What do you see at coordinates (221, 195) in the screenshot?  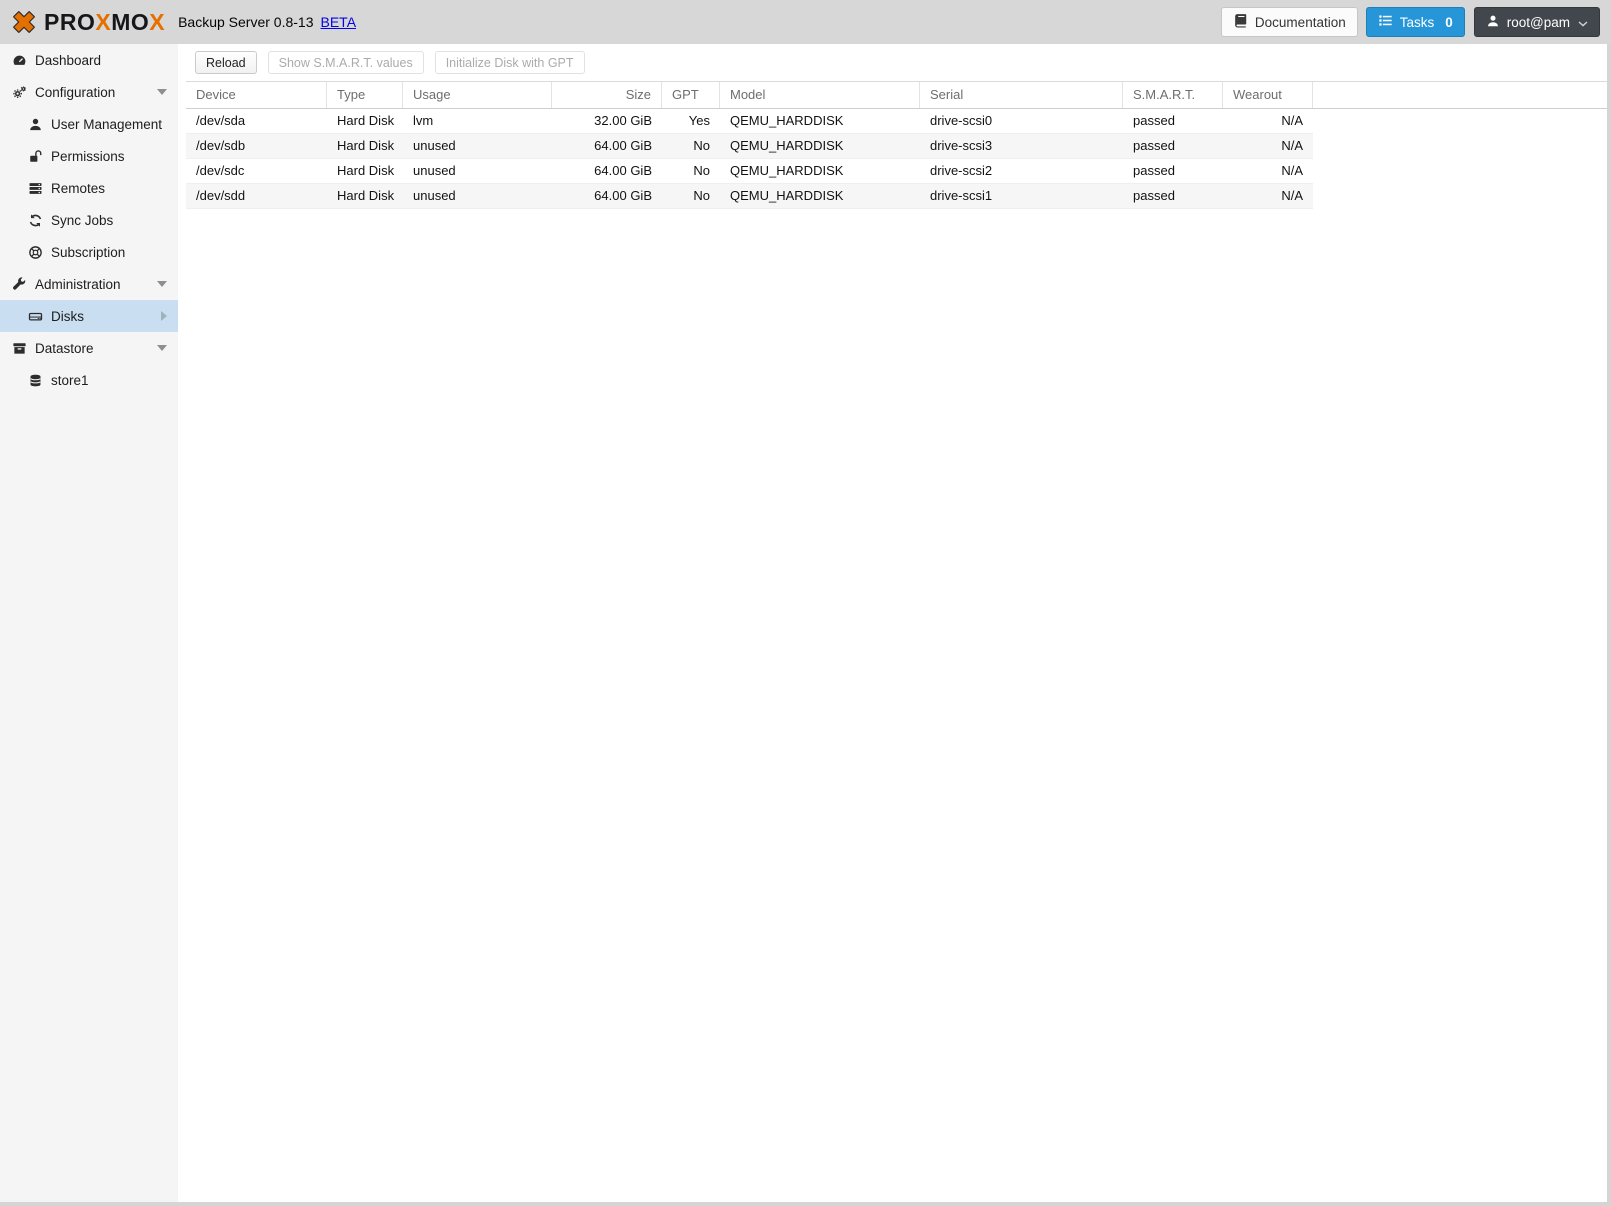 I see `cell-device: /dev/sdd` at bounding box center [221, 195].